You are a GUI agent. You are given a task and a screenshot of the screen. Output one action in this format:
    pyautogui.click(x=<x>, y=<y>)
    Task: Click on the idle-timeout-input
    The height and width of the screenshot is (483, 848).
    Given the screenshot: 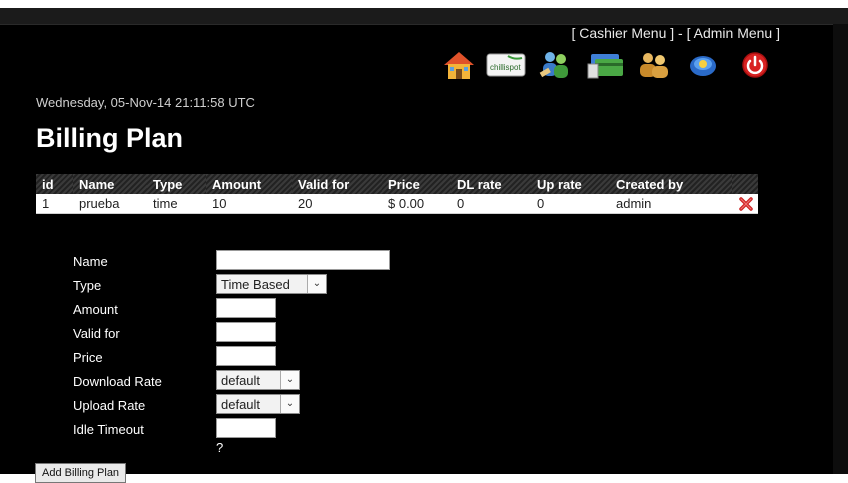 What is the action you would take?
    pyautogui.click(x=246, y=428)
    